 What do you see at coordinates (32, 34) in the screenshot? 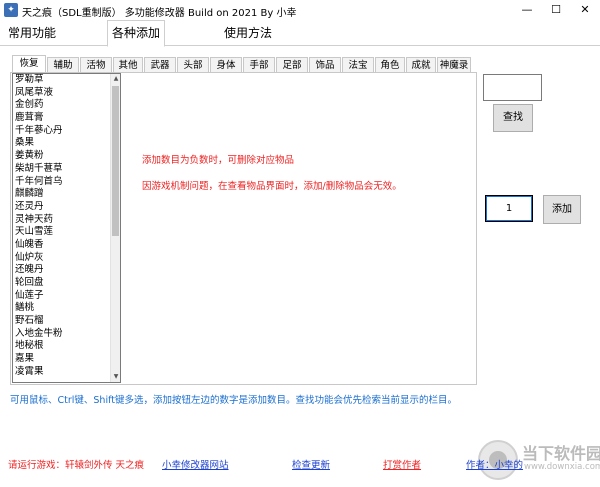
I see `tab-common-functions: 常用功能` at bounding box center [32, 34].